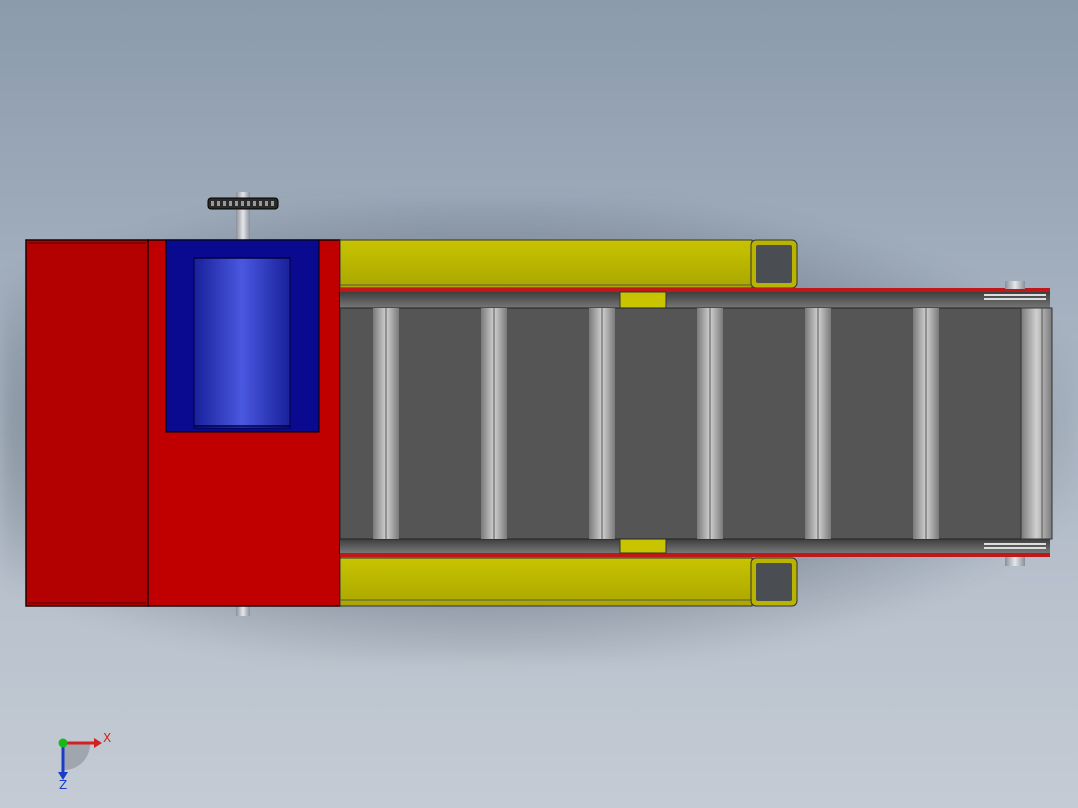 The image size is (1078, 808). What do you see at coordinates (695, 300) in the screenshot?
I see `guide-channel-top` at bounding box center [695, 300].